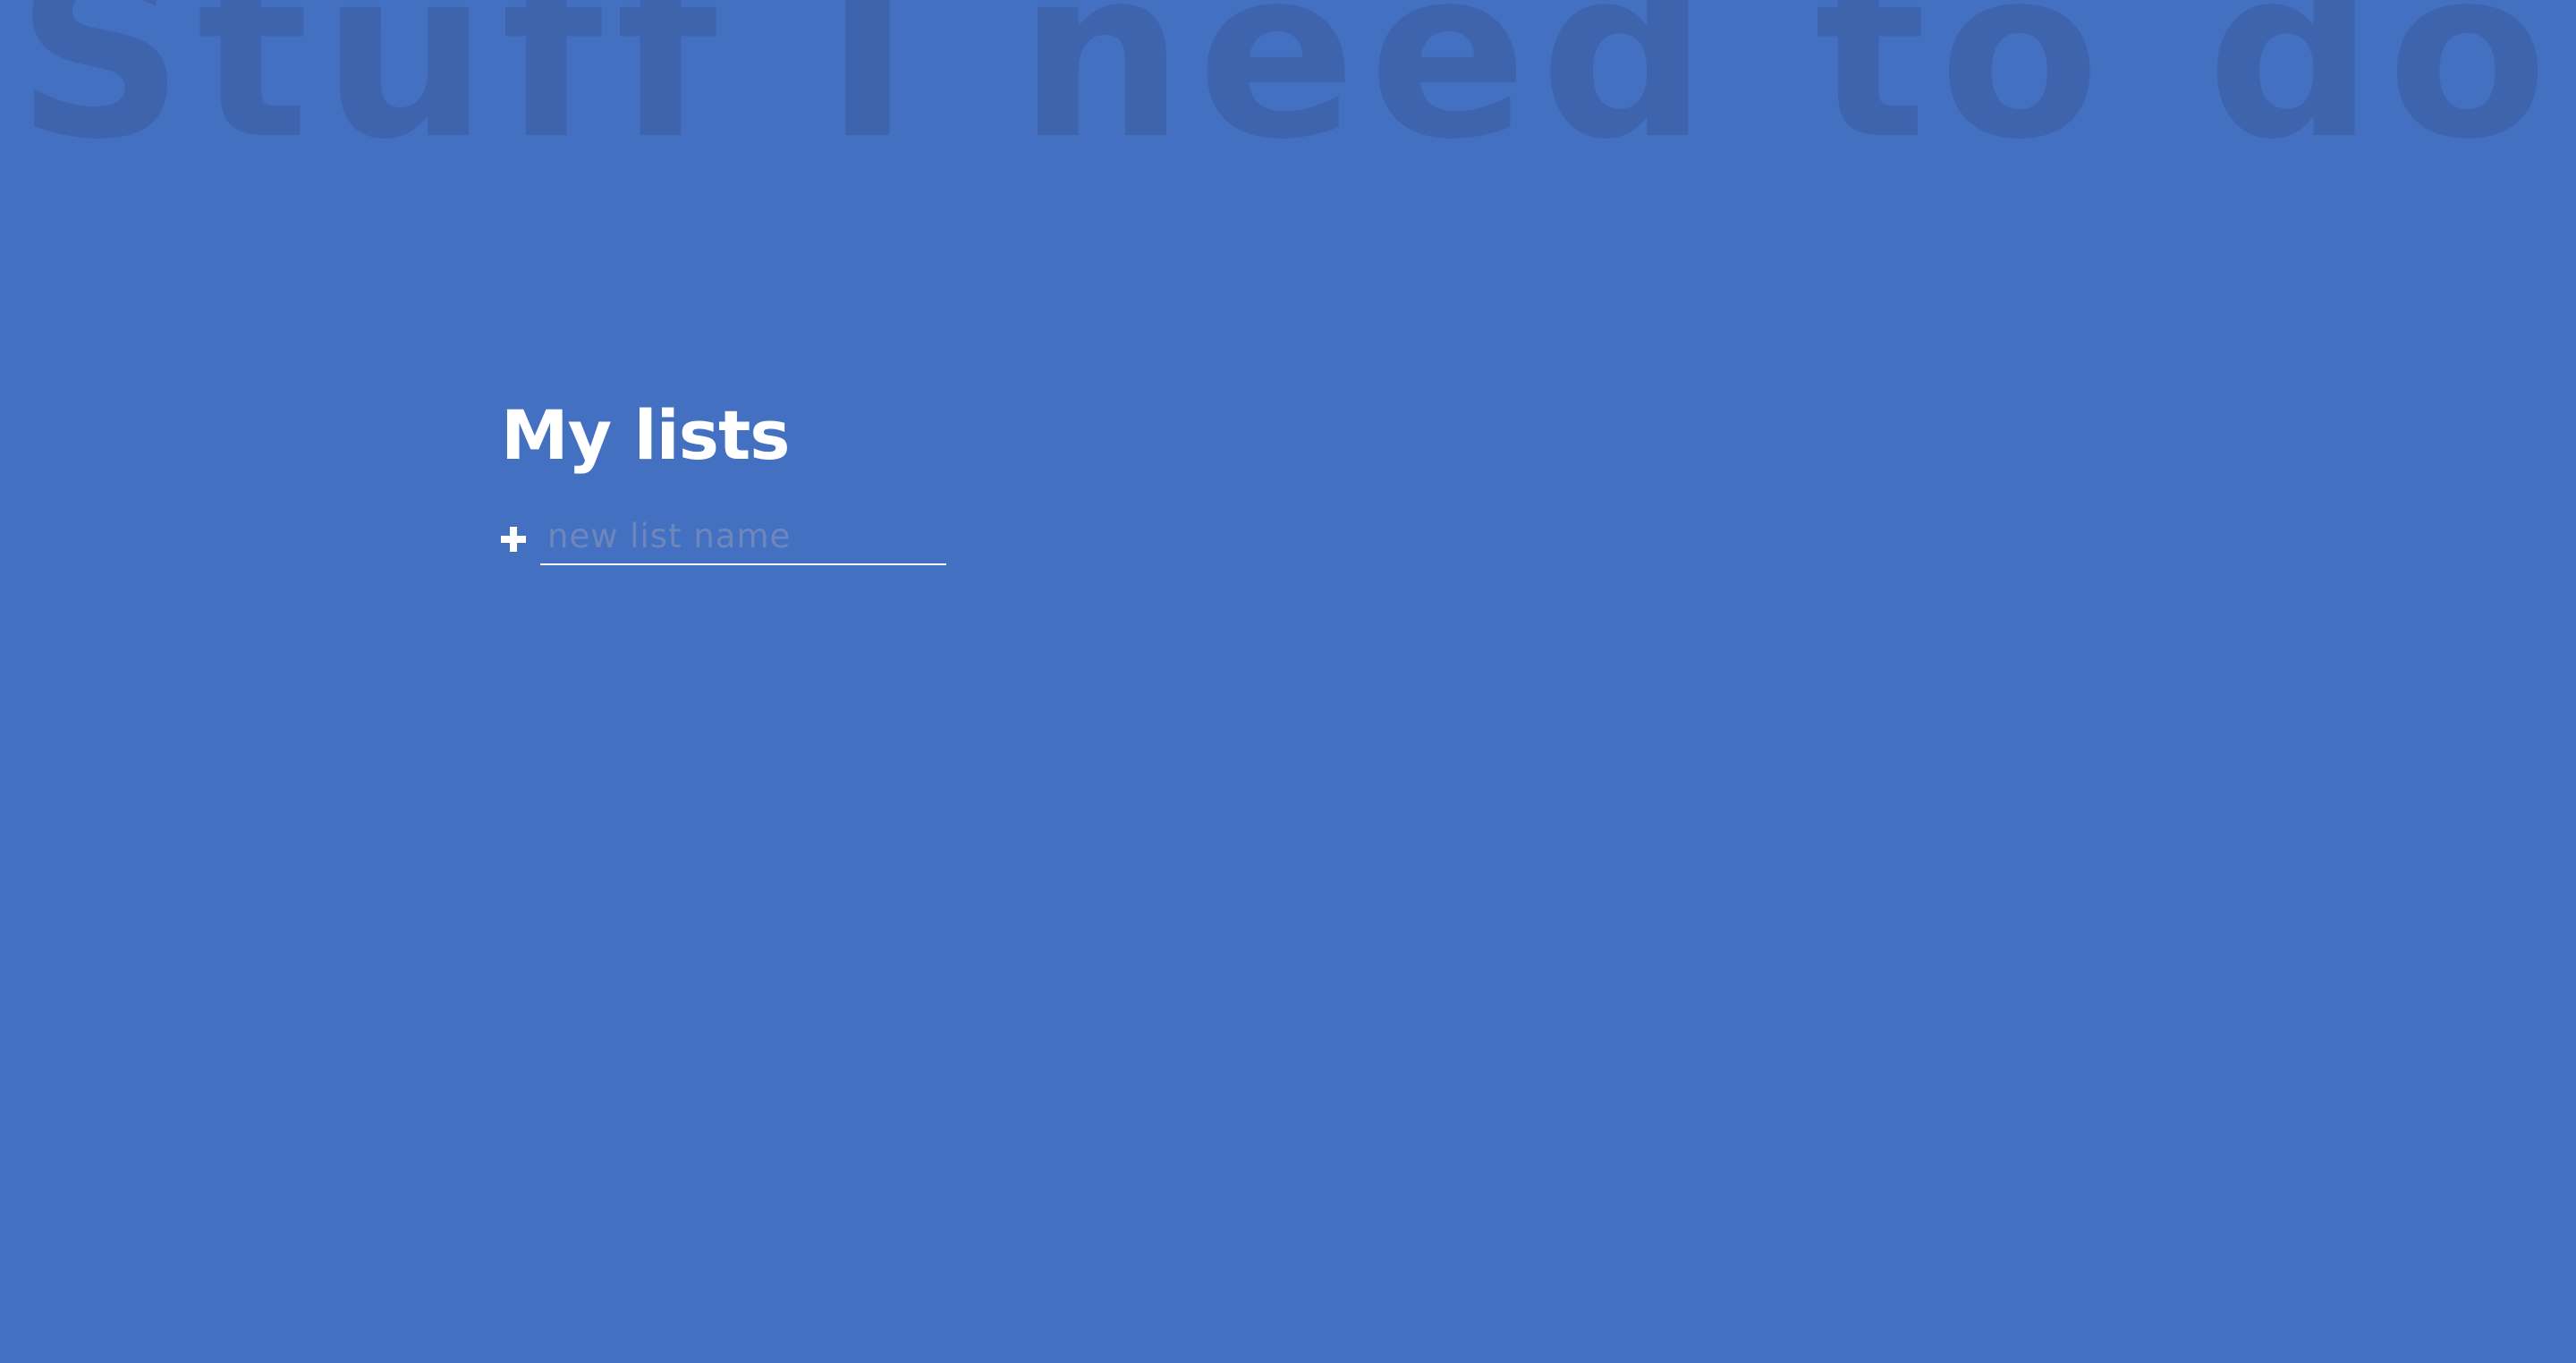 The height and width of the screenshot is (1363, 2576). What do you see at coordinates (1306, 539) in the screenshot?
I see `new-list-row` at bounding box center [1306, 539].